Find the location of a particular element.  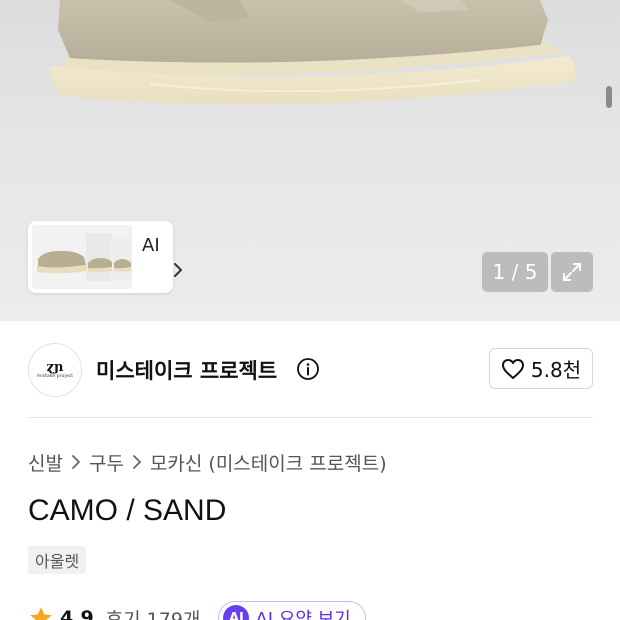

breadcrumb-item: 구두 is located at coordinates (106, 462).